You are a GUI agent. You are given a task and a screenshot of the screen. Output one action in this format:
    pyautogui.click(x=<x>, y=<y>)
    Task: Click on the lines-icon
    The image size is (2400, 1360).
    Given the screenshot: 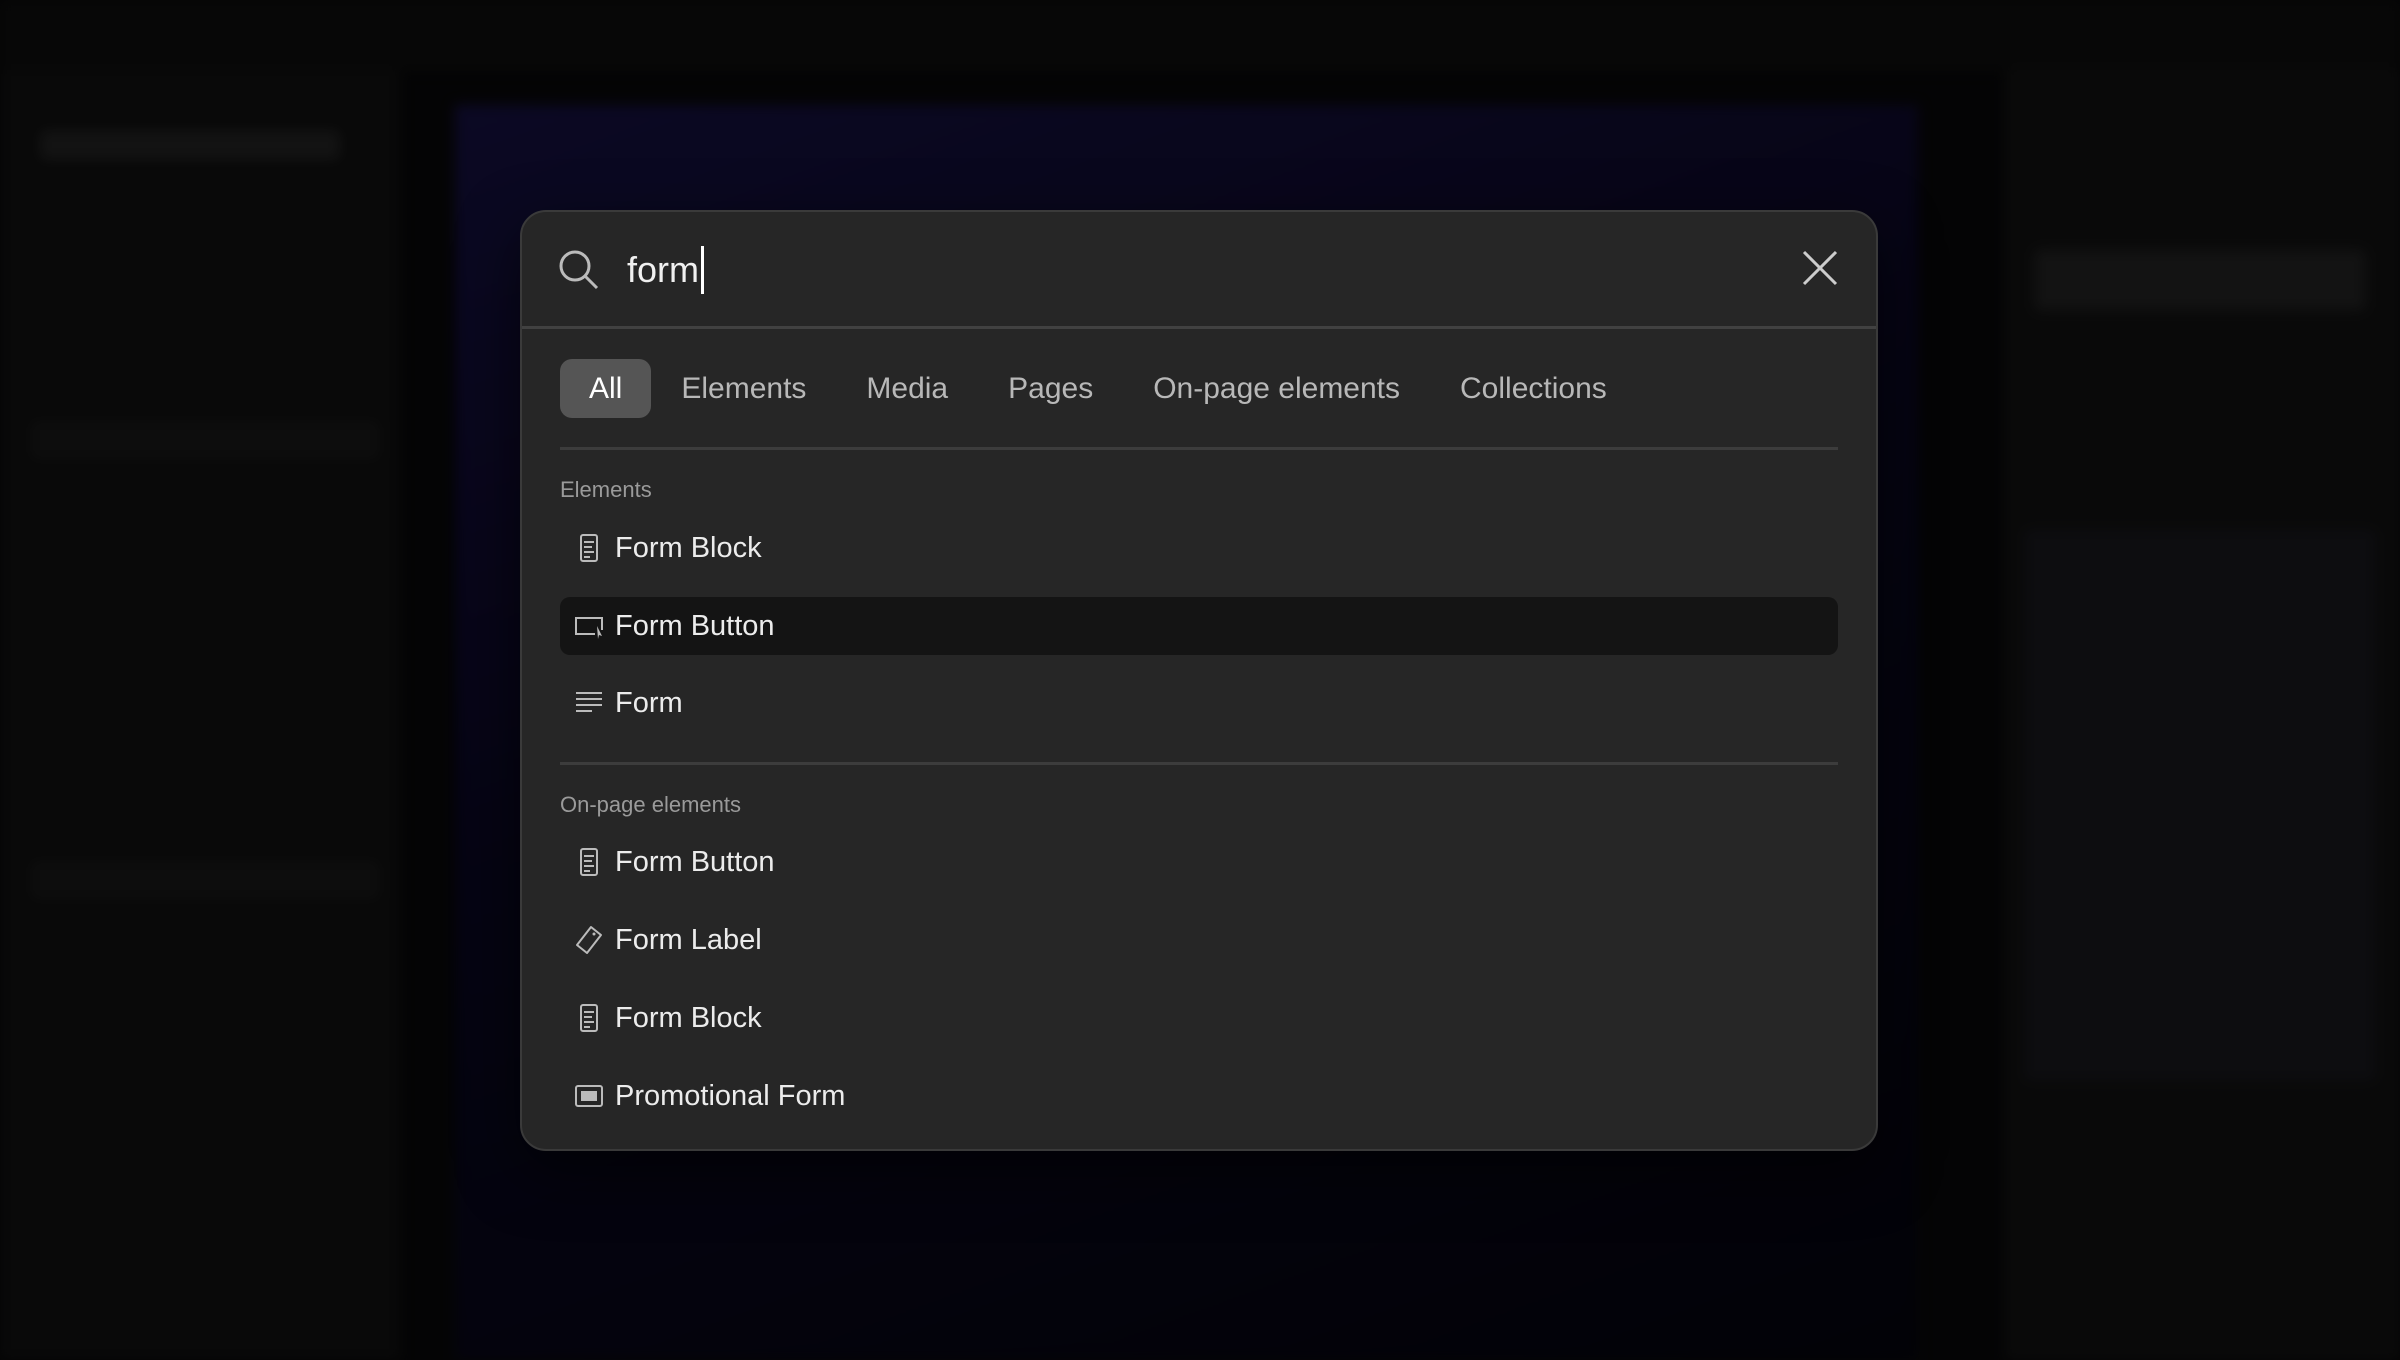 What is the action you would take?
    pyautogui.click(x=589, y=702)
    